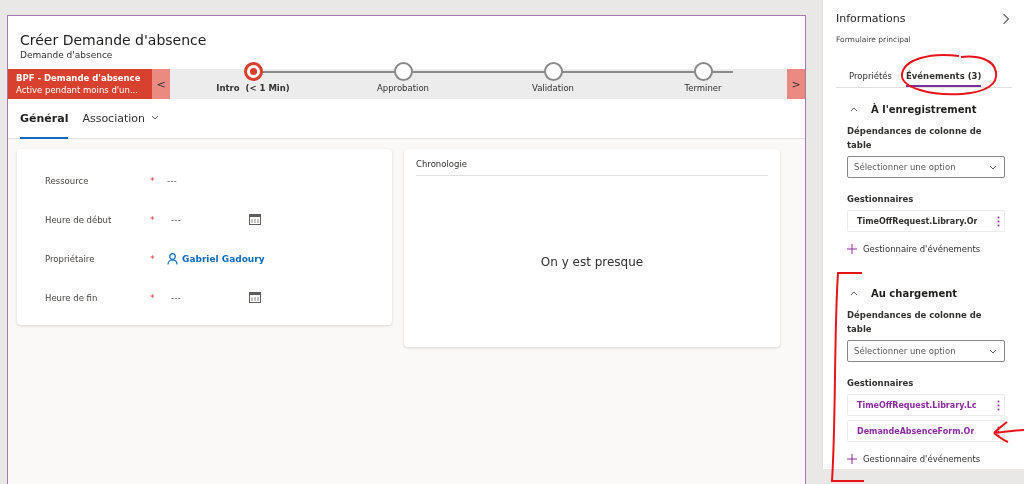 Image resolution: width=1024 pixels, height=484 pixels. Describe the element at coordinates (72, 297) in the screenshot. I see `field-label: Heure de fin` at that location.